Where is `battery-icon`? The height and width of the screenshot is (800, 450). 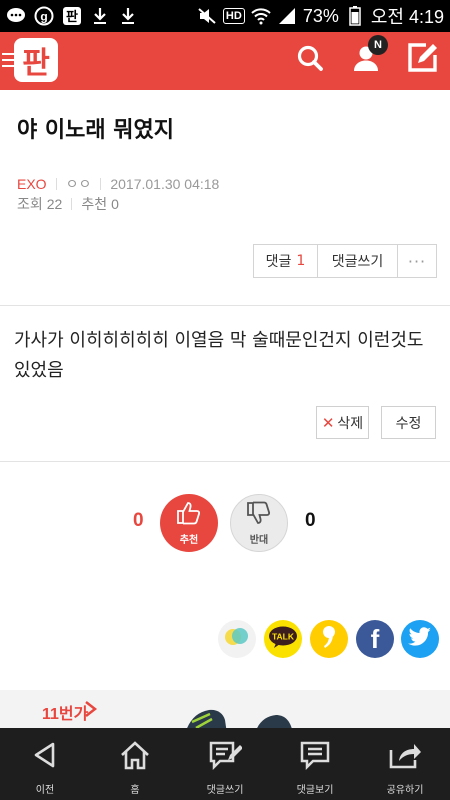
battery-icon is located at coordinates (355, 16).